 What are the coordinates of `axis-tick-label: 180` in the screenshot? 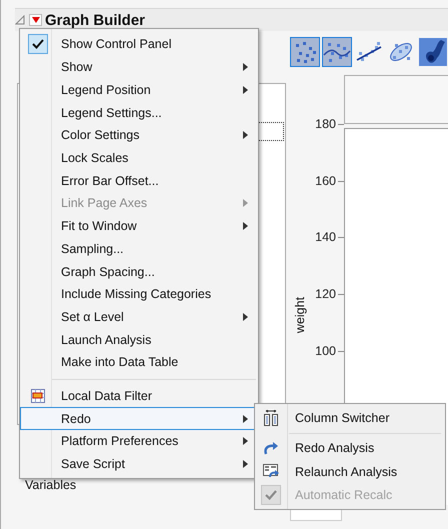 It's located at (325, 124).